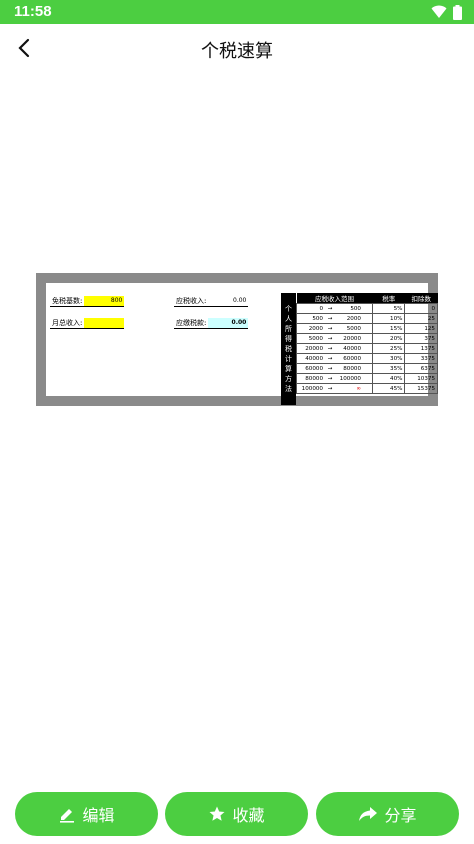 The image size is (474, 844). I want to click on exempt-row: 免税基数: 800, so click(87, 301).